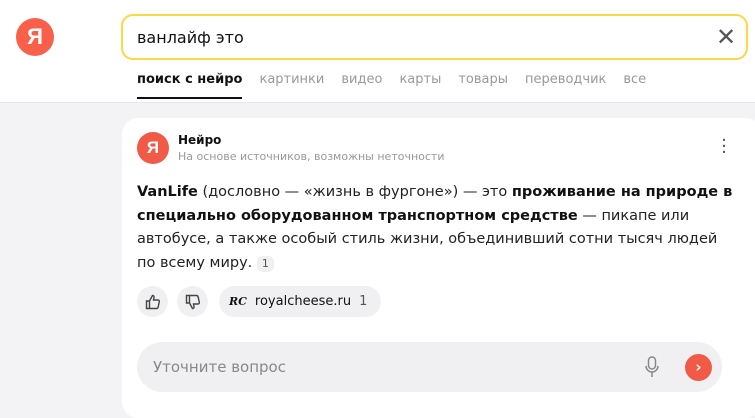 Image resolution: width=755 pixels, height=418 pixels. I want to click on tab-products: товары, so click(483, 79).